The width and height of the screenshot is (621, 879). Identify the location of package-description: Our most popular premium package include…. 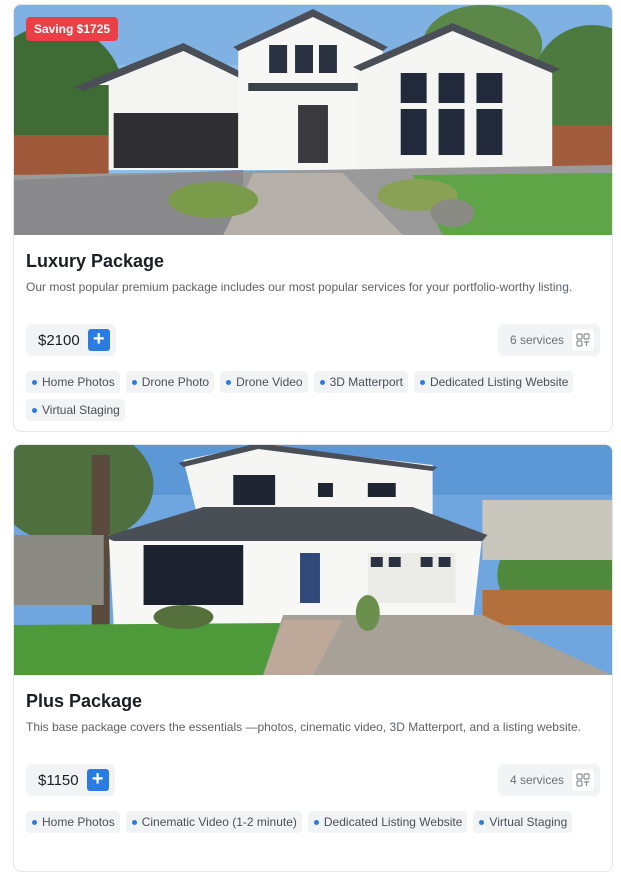
(299, 287).